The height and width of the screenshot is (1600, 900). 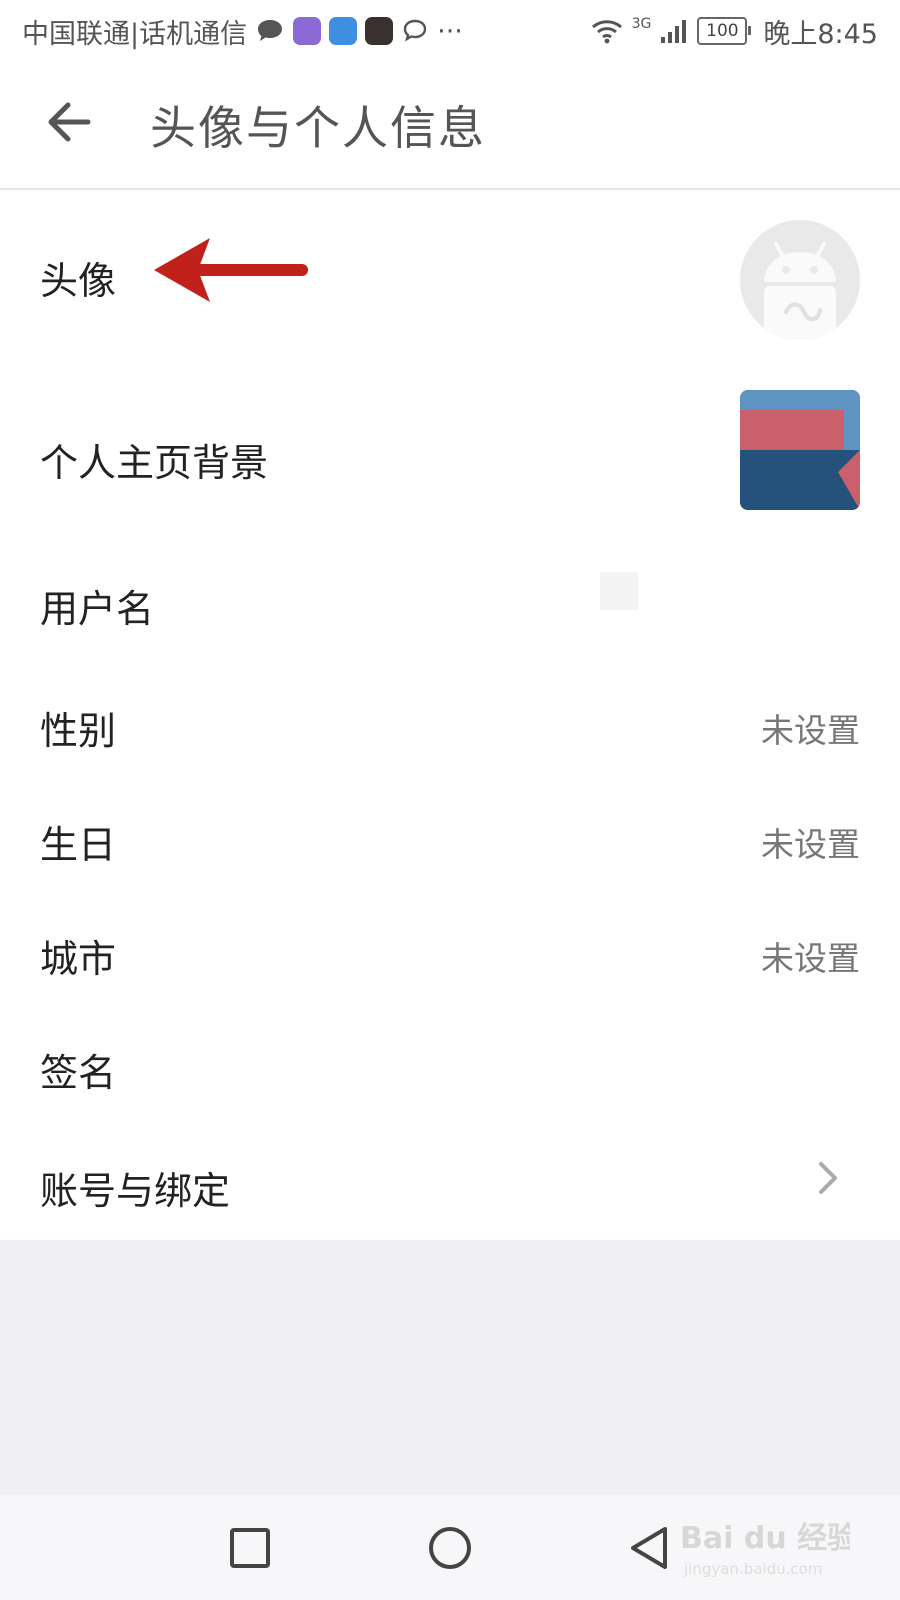 I want to click on gender-label: 性别, so click(x=78, y=731).